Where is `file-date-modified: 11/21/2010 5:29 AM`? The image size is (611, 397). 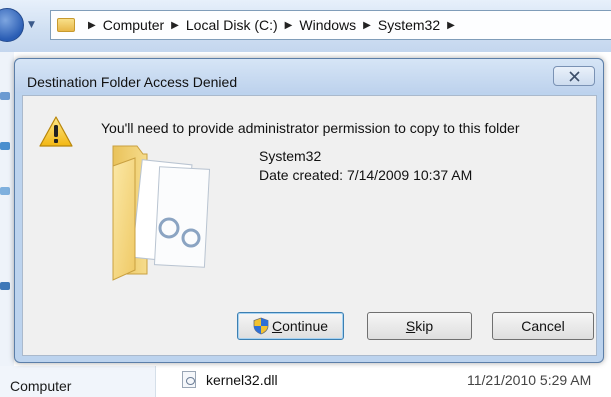 file-date-modified: 11/21/2010 5:29 AM is located at coordinates (529, 380).